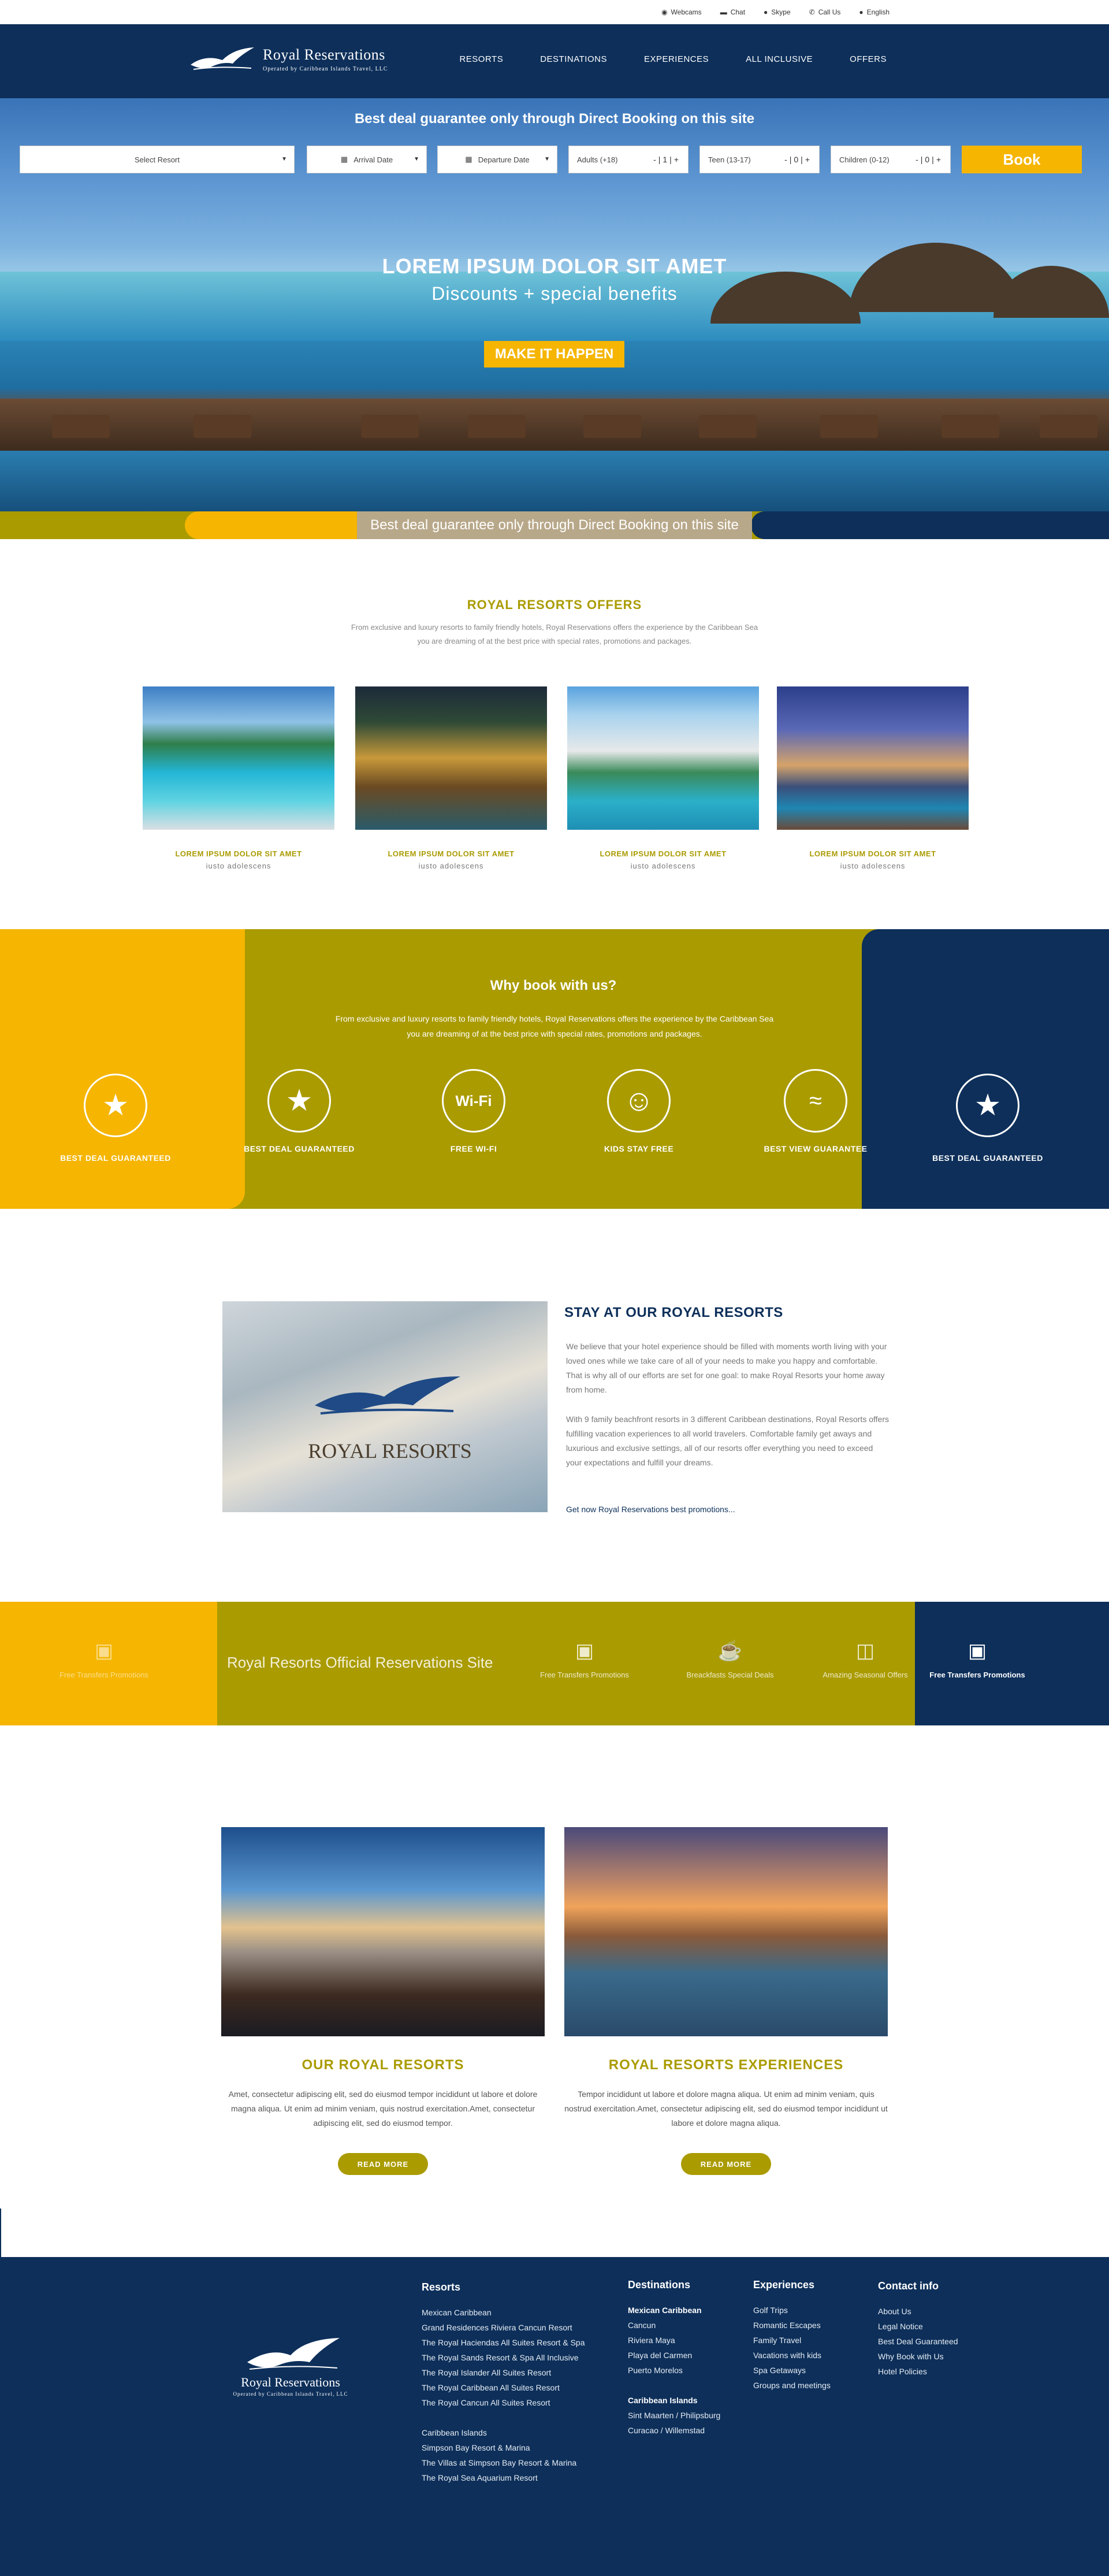  Describe the element at coordinates (868, 59) in the screenshot. I see `nav-offers: OFFERS` at that location.